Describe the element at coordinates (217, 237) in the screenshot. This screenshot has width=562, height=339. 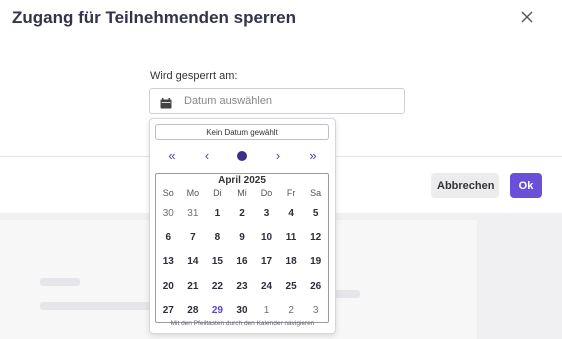
I see `calendar-day: 8` at that location.